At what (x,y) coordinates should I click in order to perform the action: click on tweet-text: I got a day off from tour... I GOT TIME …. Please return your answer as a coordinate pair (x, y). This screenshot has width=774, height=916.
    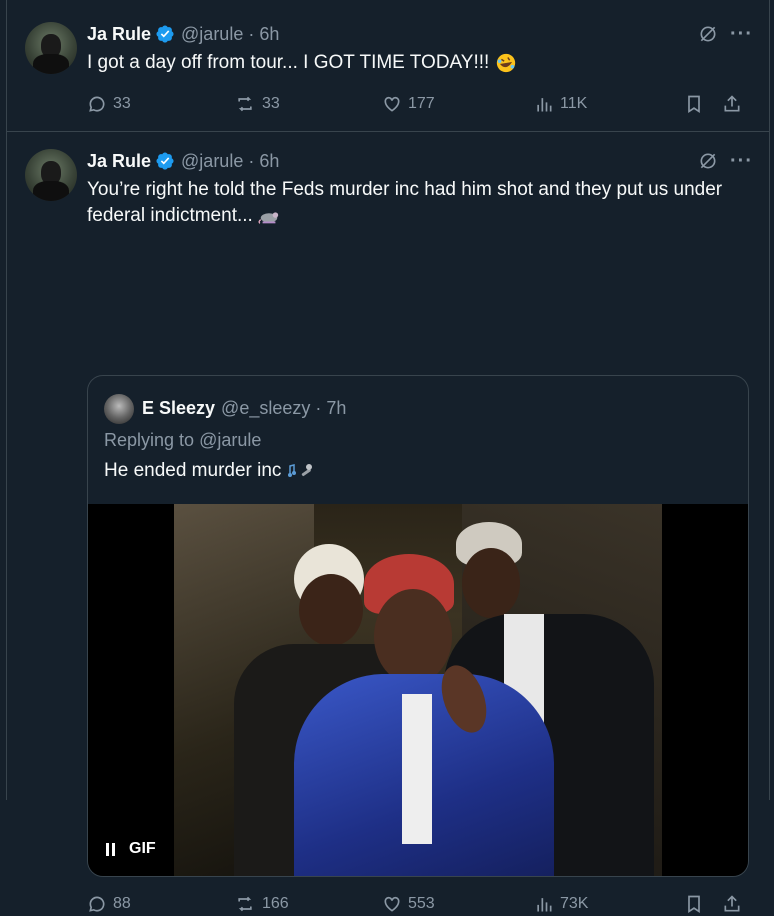
    Looking at the image, I should click on (420, 63).